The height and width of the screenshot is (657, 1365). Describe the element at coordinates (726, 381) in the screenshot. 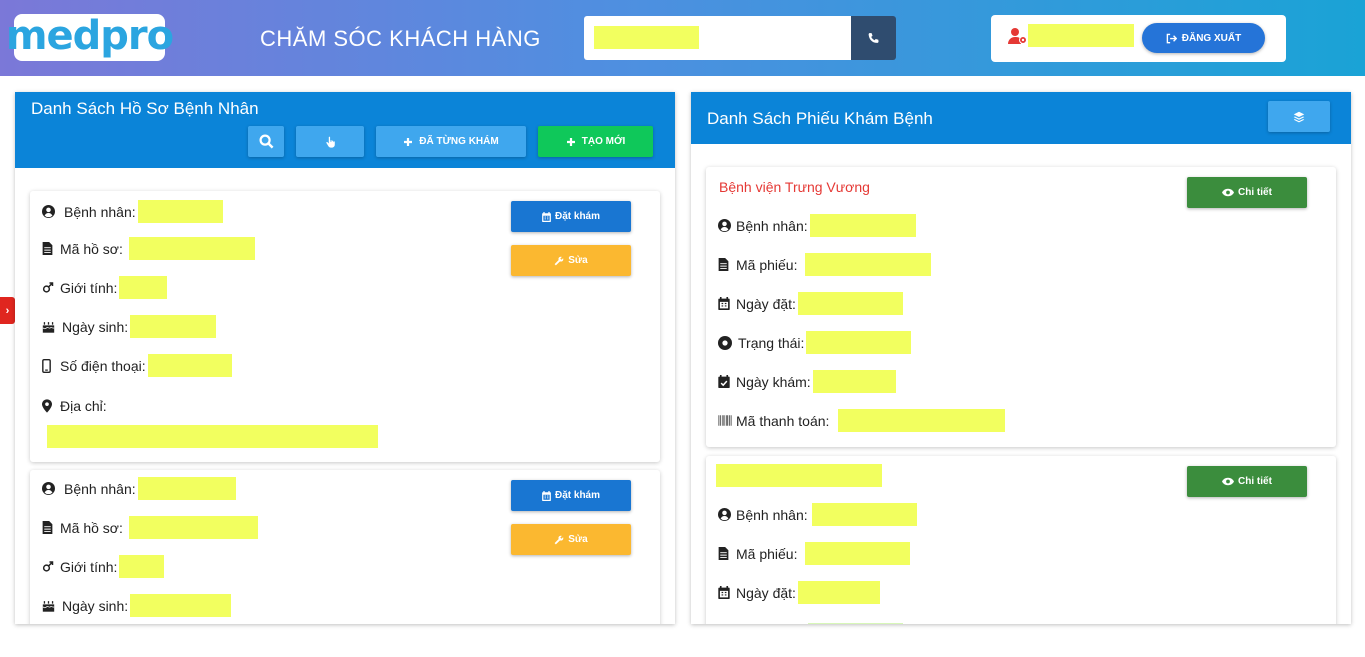

I see `calendar-check-icon` at that location.